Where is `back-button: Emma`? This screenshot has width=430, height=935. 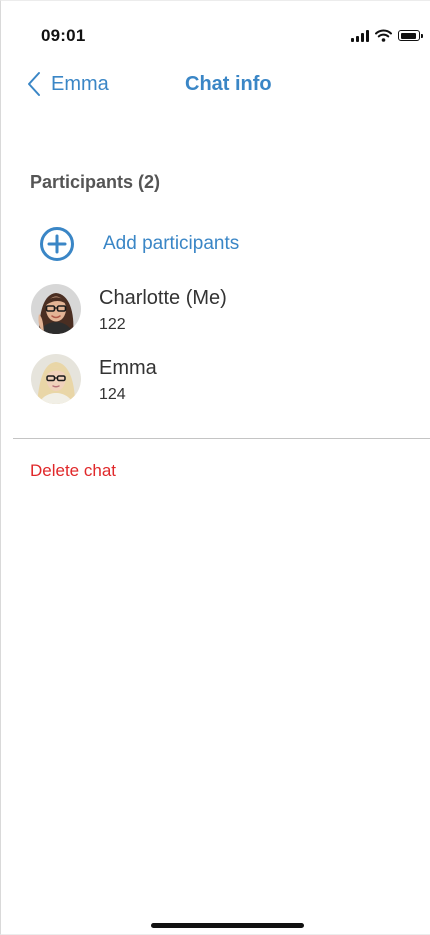
back-button: Emma is located at coordinates (68, 84).